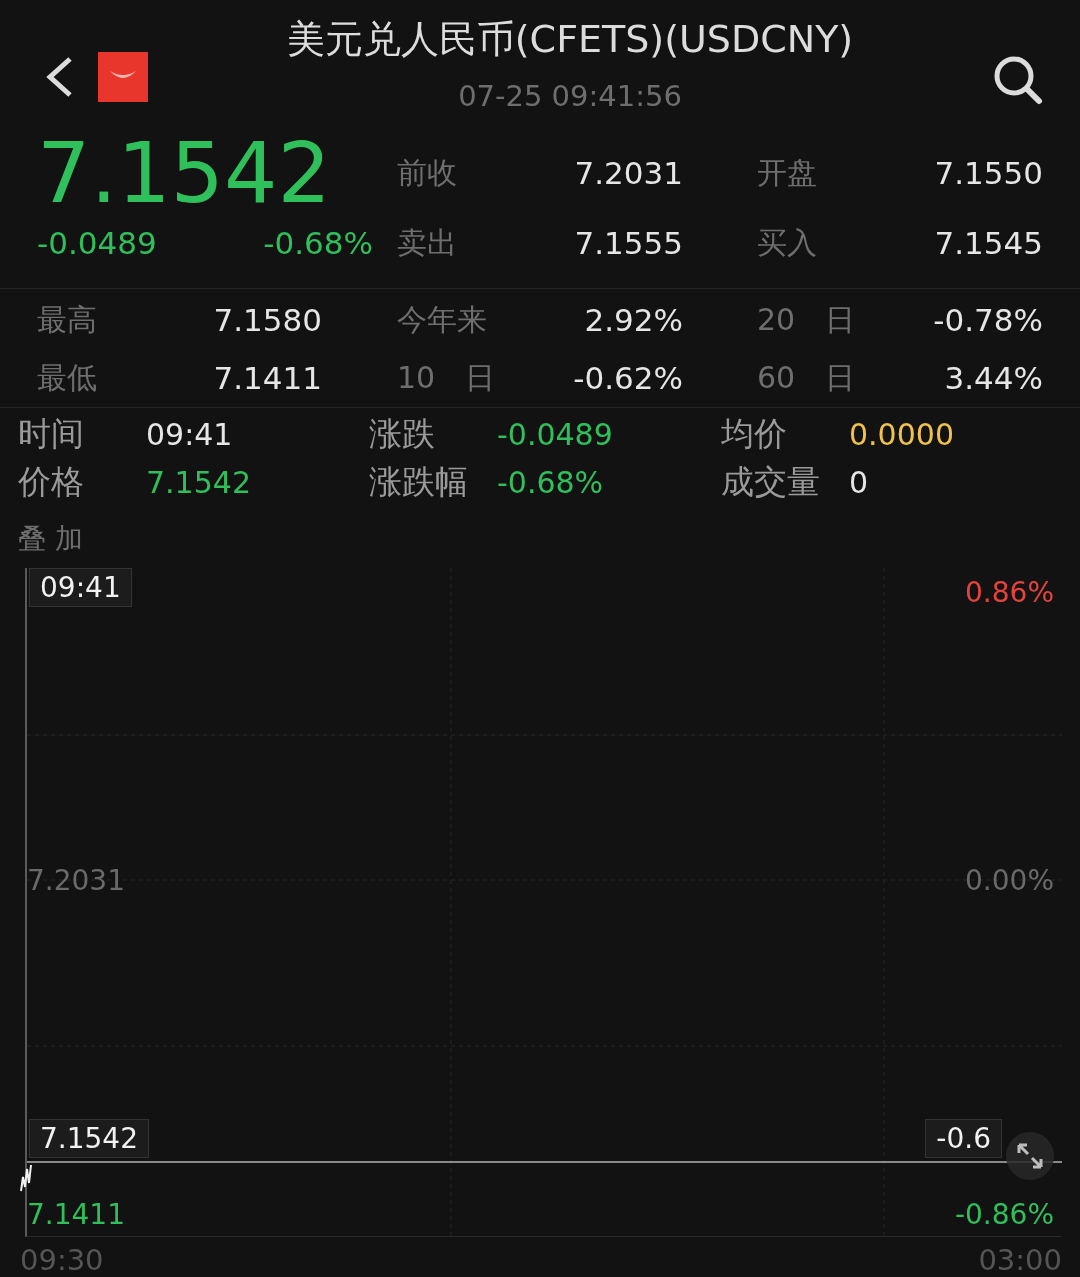 This screenshot has width=1080, height=1277. Describe the element at coordinates (442, 319) in the screenshot. I see `stat-label: 今年来` at that location.